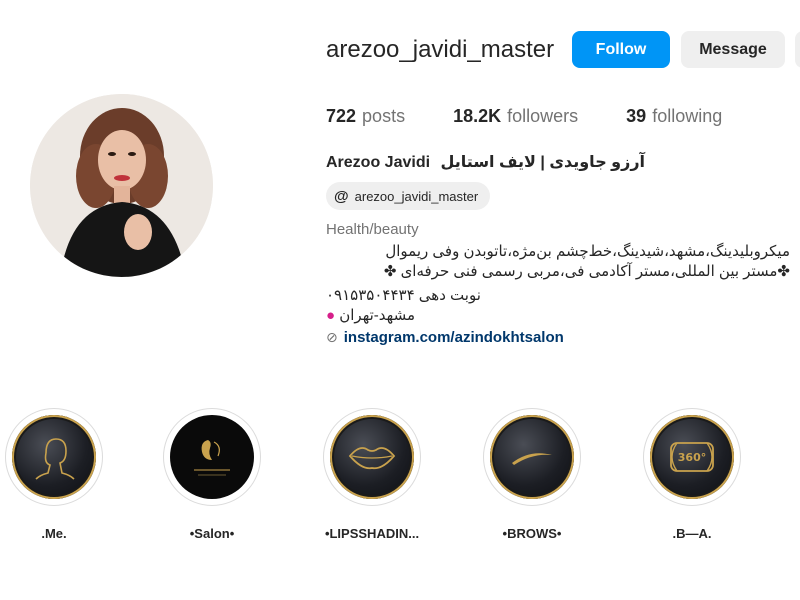 This screenshot has height=600, width=800. What do you see at coordinates (384, 116) in the screenshot?
I see `posts-label: posts` at bounding box center [384, 116].